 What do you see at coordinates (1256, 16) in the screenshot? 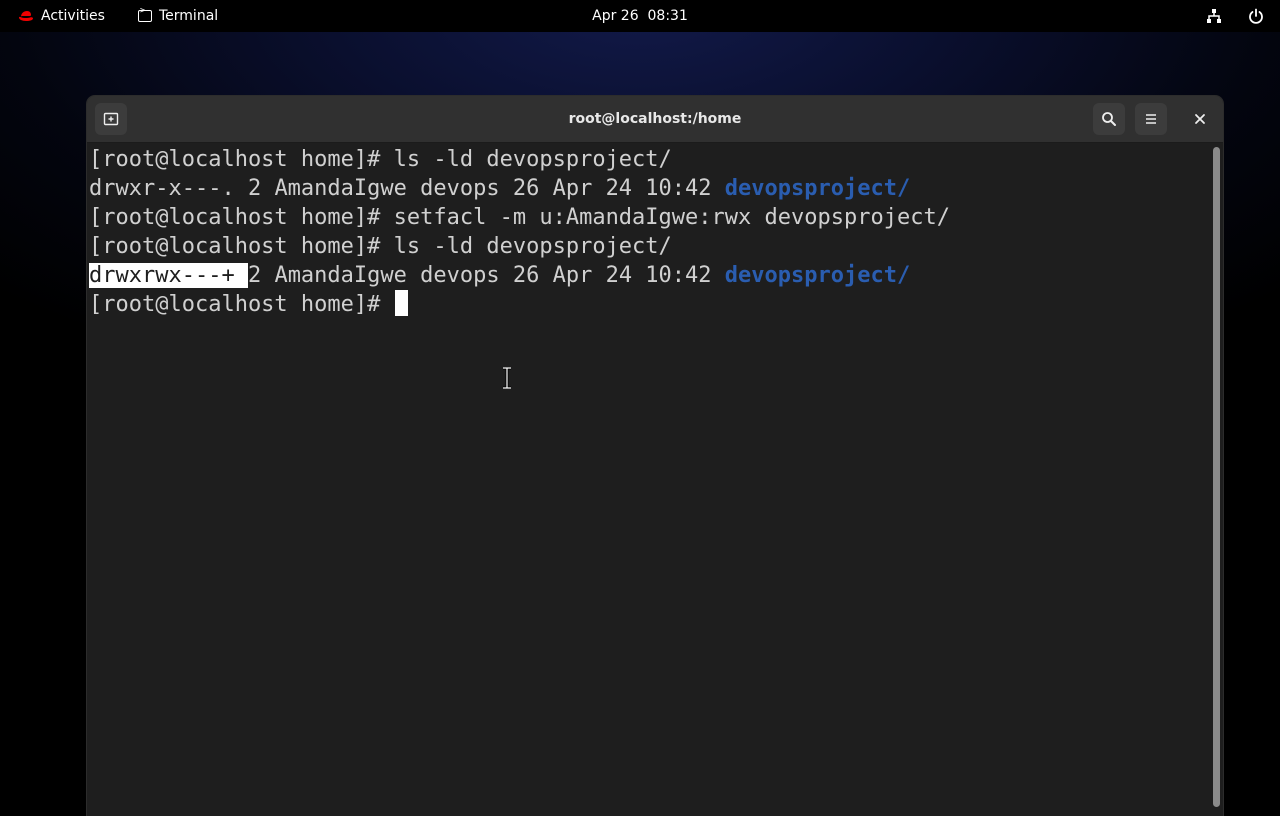
I see `power-icon` at bounding box center [1256, 16].